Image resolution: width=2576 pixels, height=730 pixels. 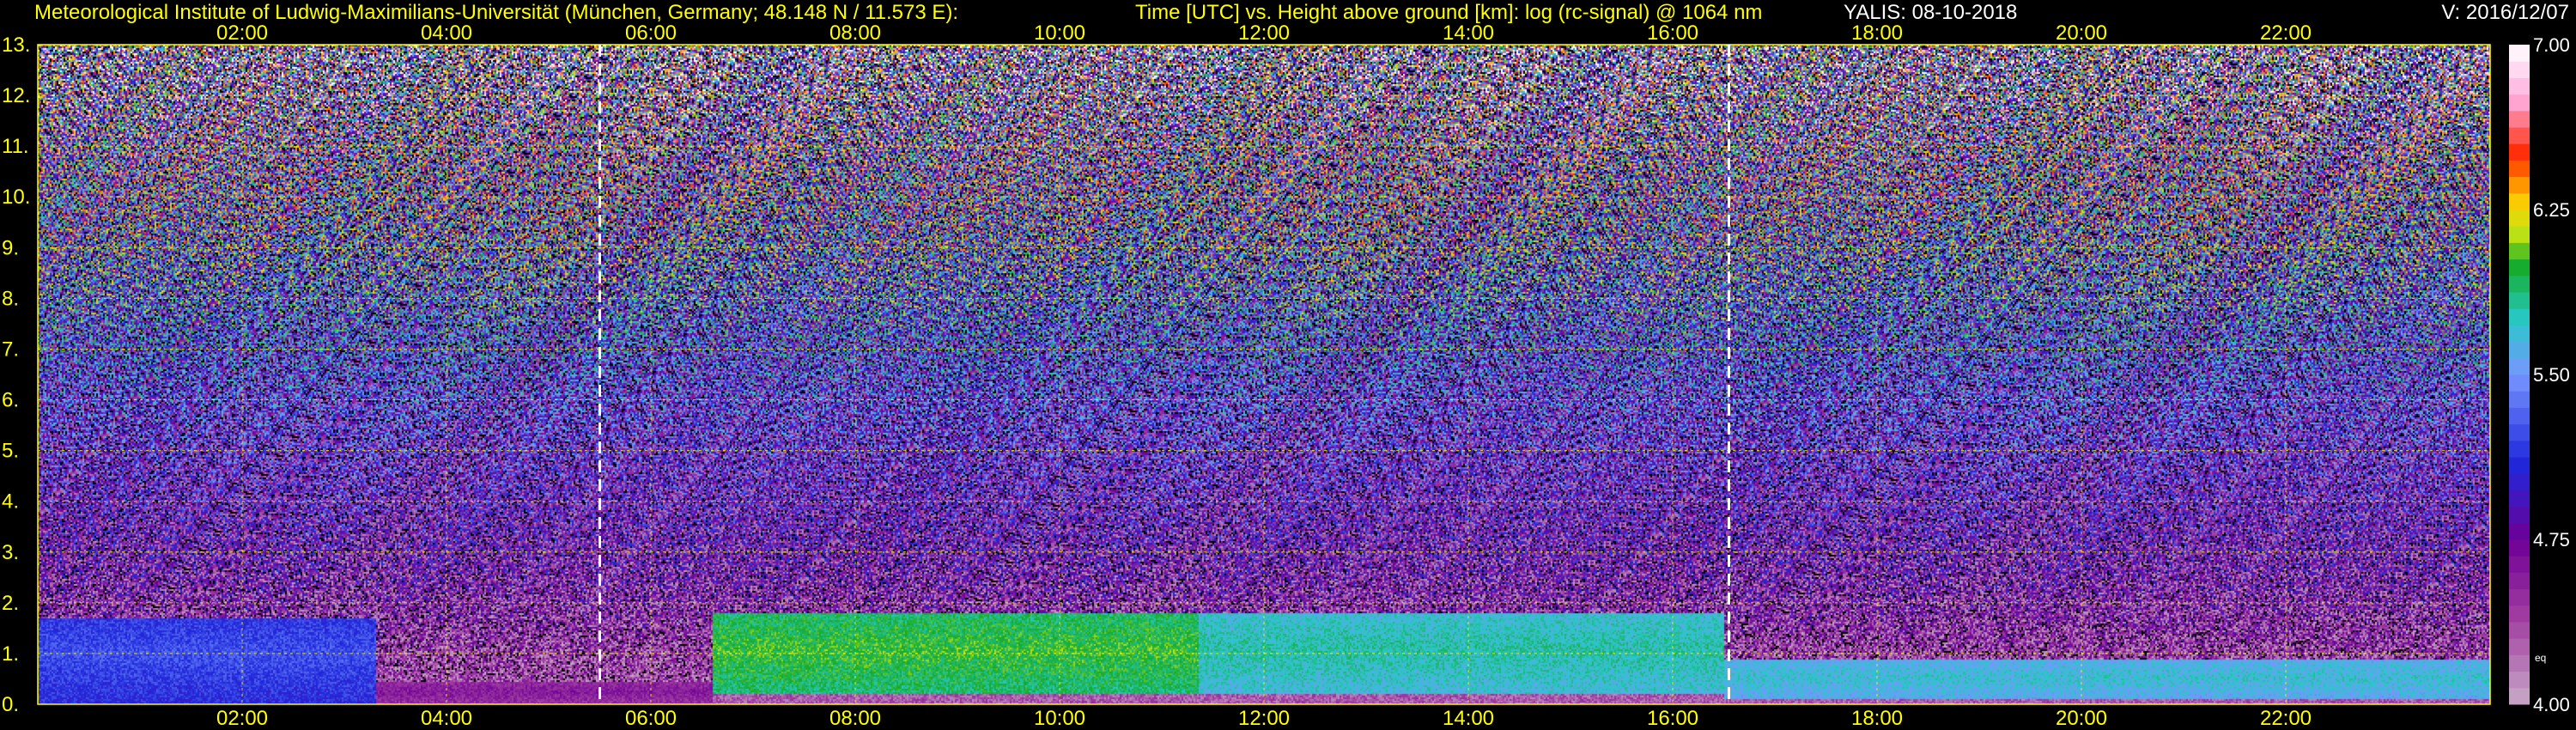 I want to click on x-tick-label-bottom: 22:00, so click(x=2286, y=718).